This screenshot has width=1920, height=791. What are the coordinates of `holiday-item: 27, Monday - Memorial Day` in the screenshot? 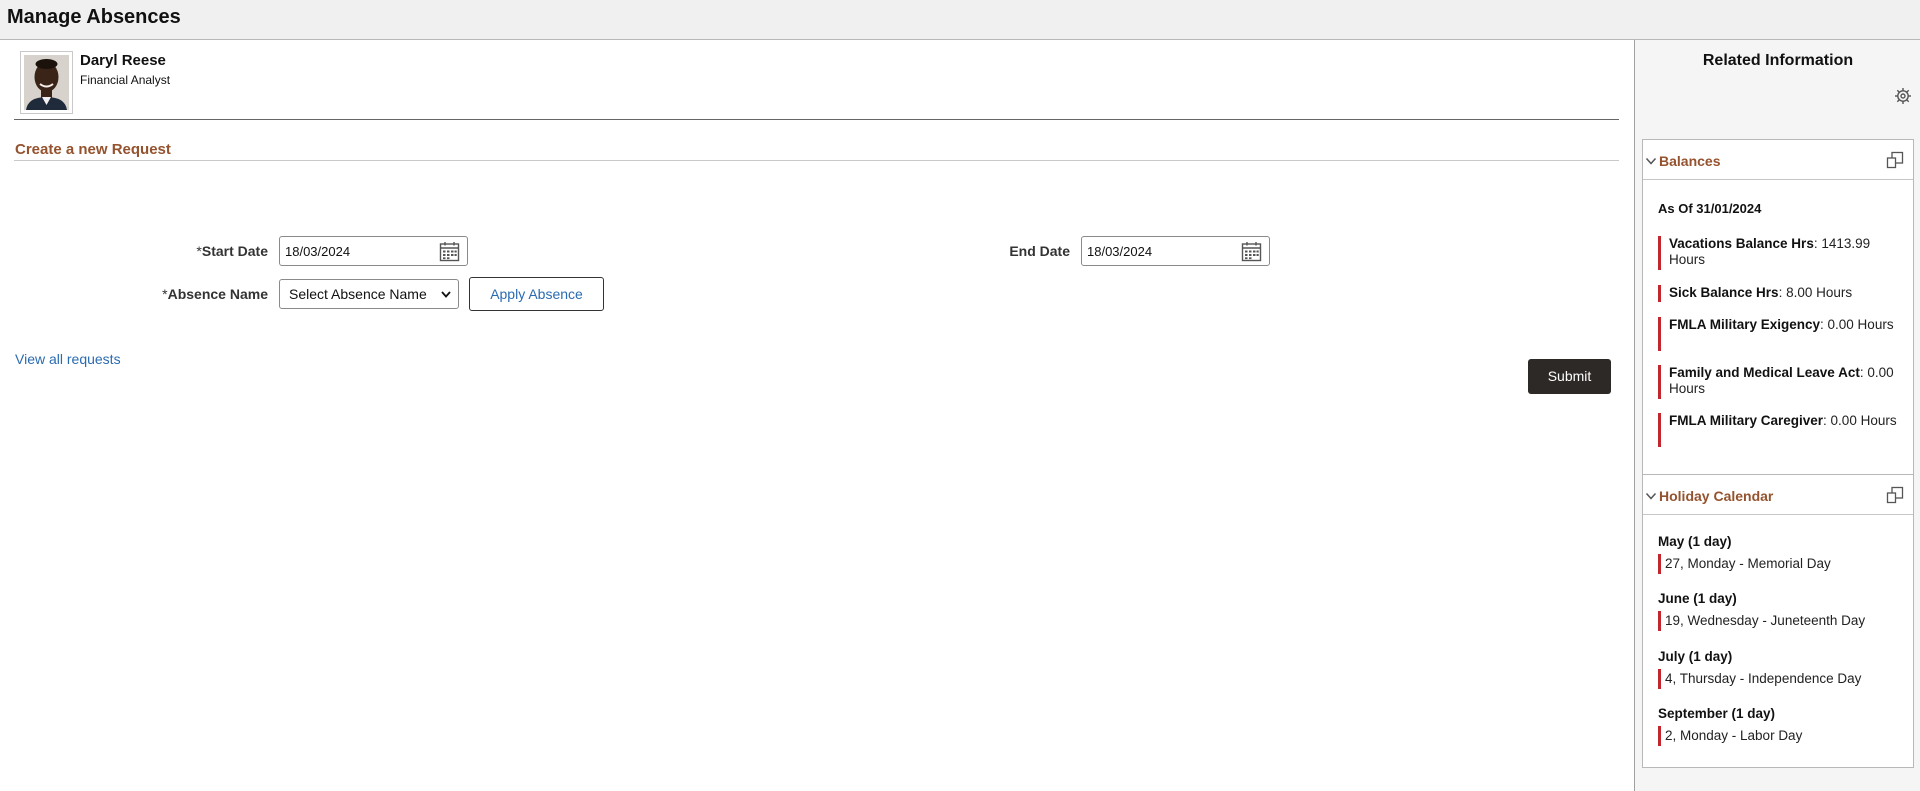 It's located at (1783, 564).